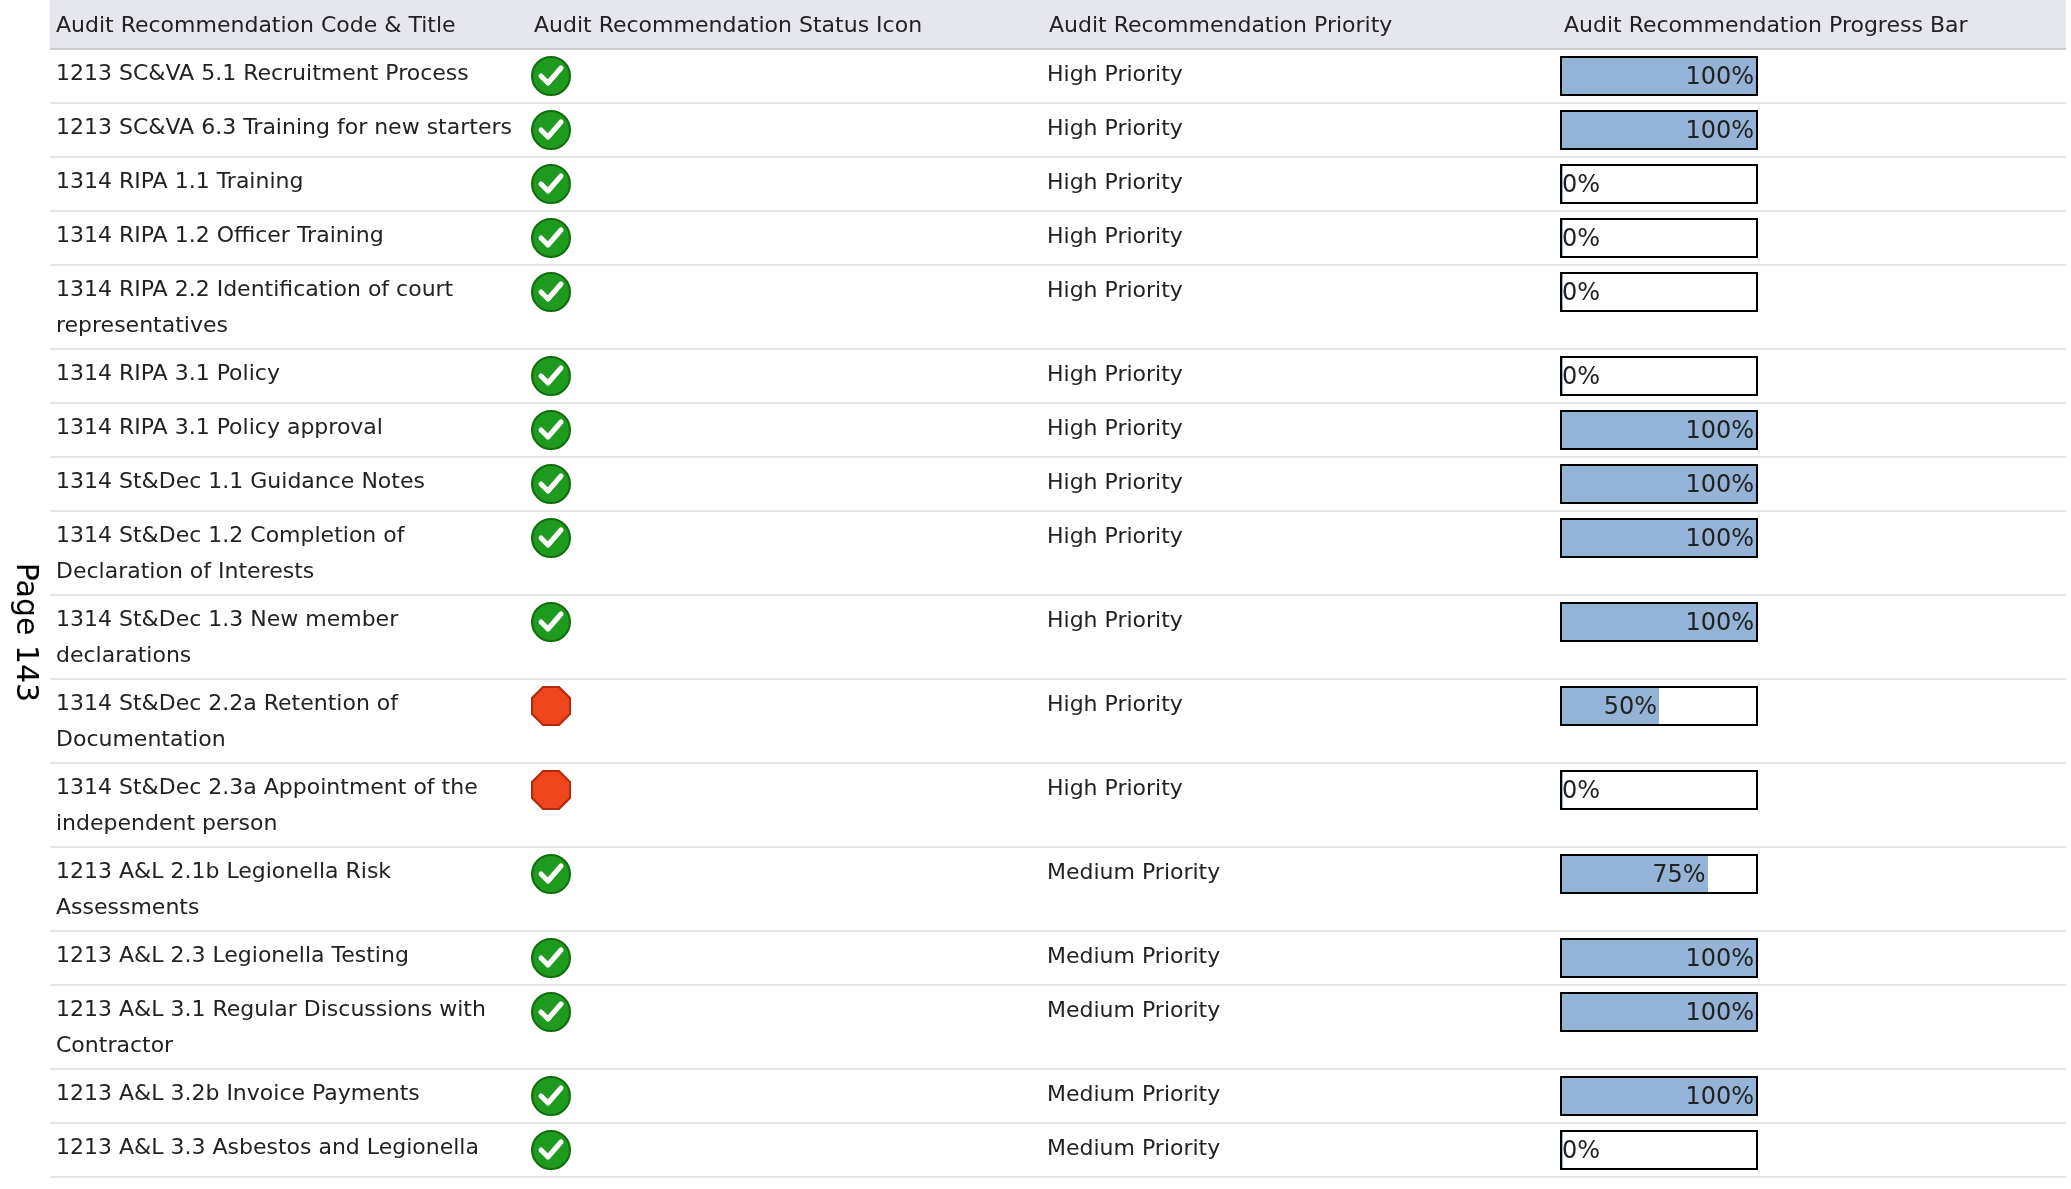 Image resolution: width=2071 pixels, height=1189 pixels. What do you see at coordinates (232, 955) in the screenshot?
I see `recommendation-title: 1213 A&L 2.3 Legionella Testing` at bounding box center [232, 955].